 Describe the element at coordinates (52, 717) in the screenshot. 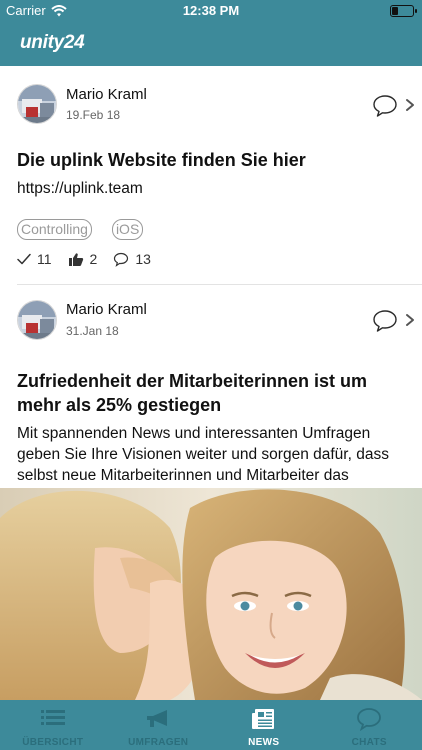

I see `list-icon` at that location.